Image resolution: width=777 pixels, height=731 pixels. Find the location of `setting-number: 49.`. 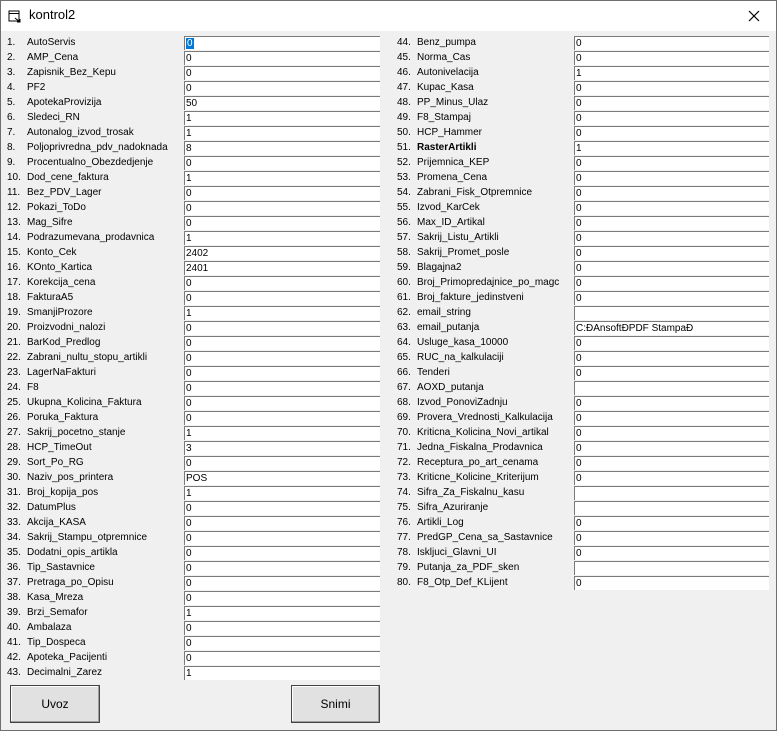

setting-number: 49. is located at coordinates (404, 117).